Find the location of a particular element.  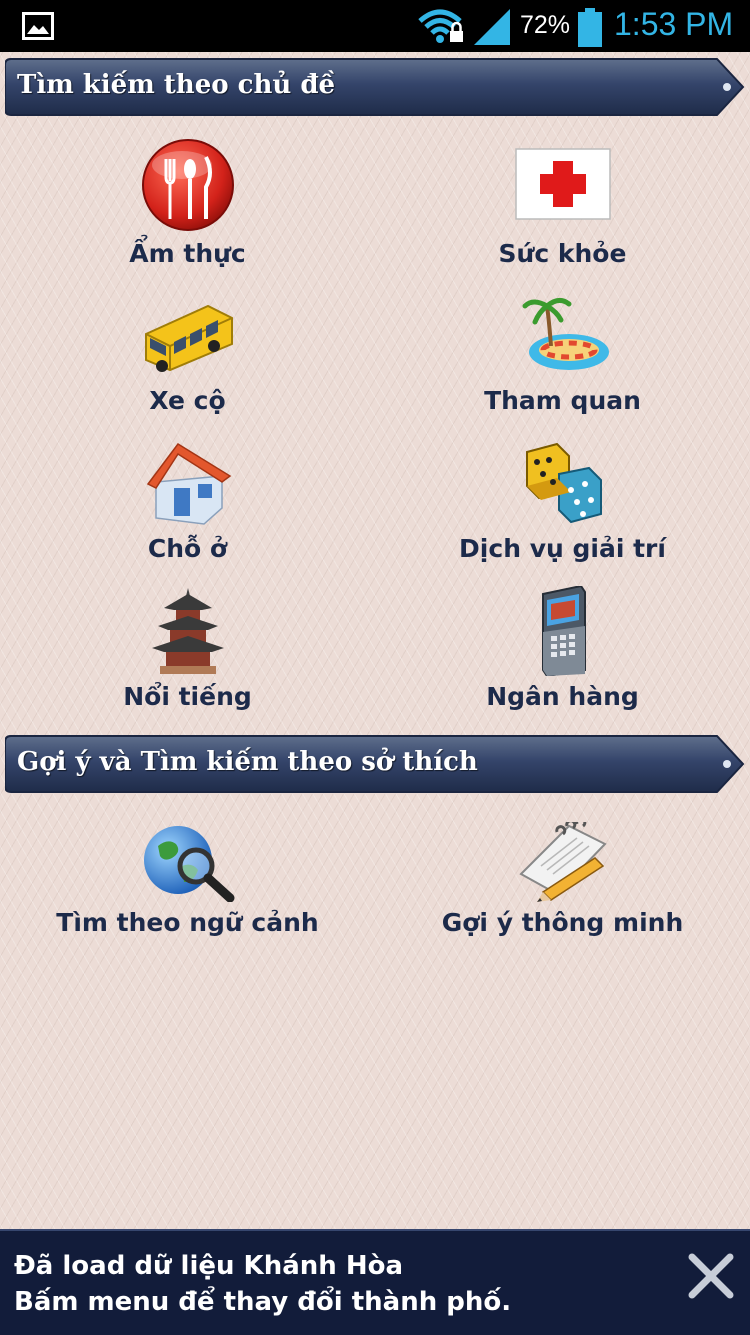

bus-icon is located at coordinates (187, 335).